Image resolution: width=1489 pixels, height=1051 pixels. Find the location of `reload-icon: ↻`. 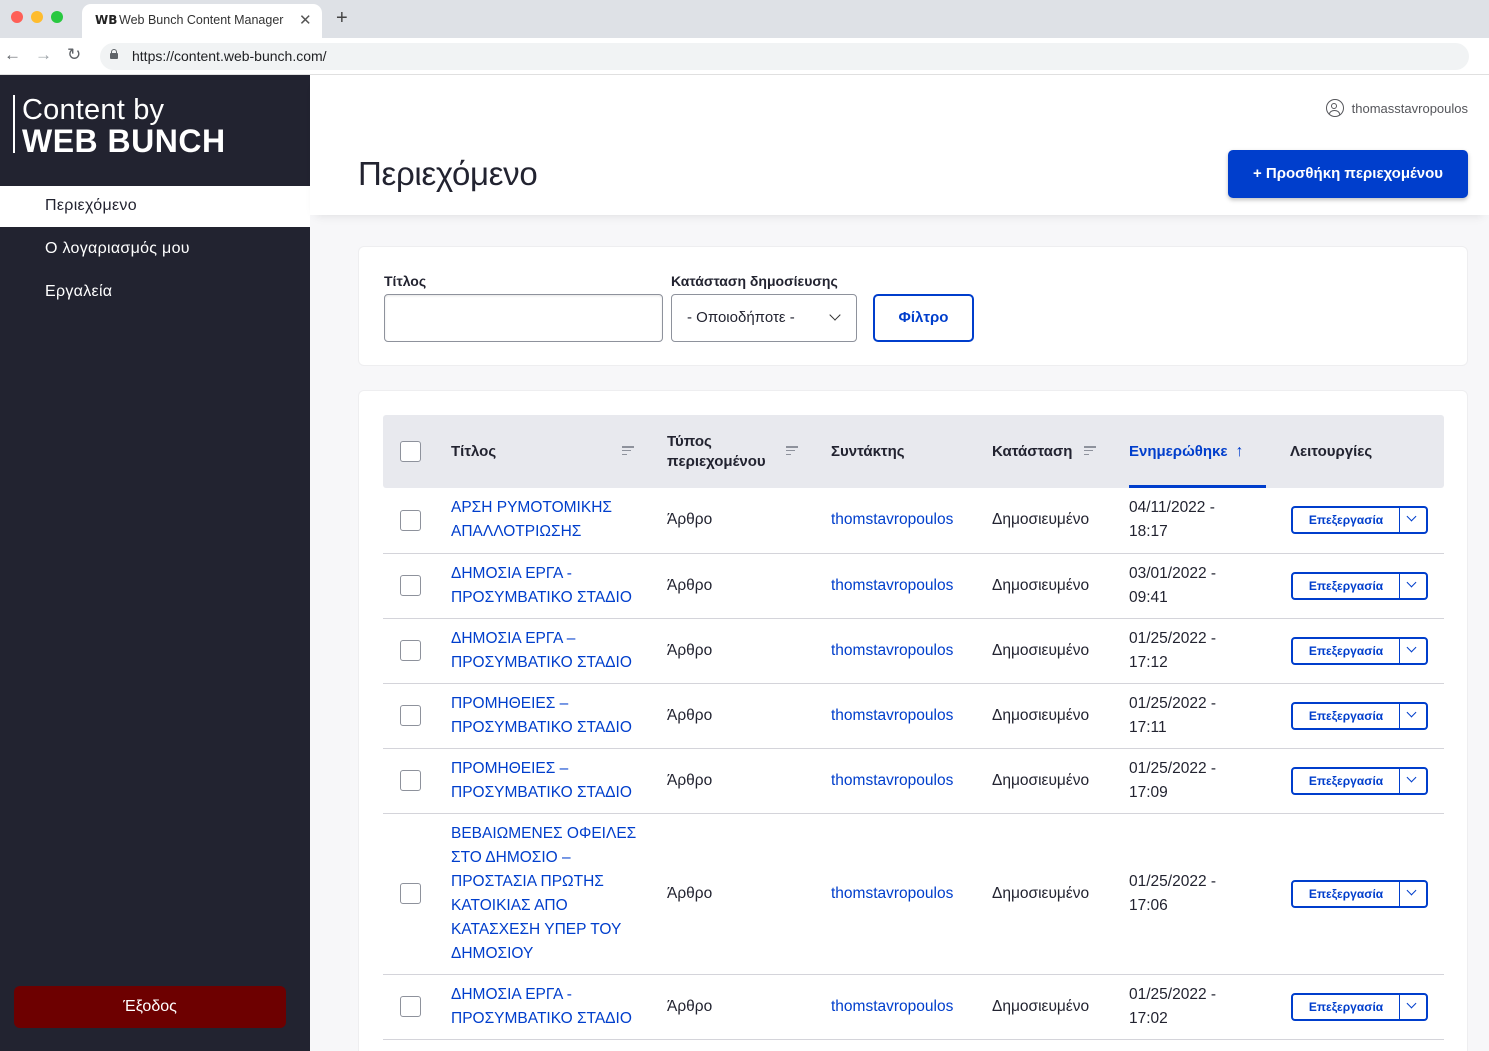

reload-icon: ↻ is located at coordinates (74, 55).